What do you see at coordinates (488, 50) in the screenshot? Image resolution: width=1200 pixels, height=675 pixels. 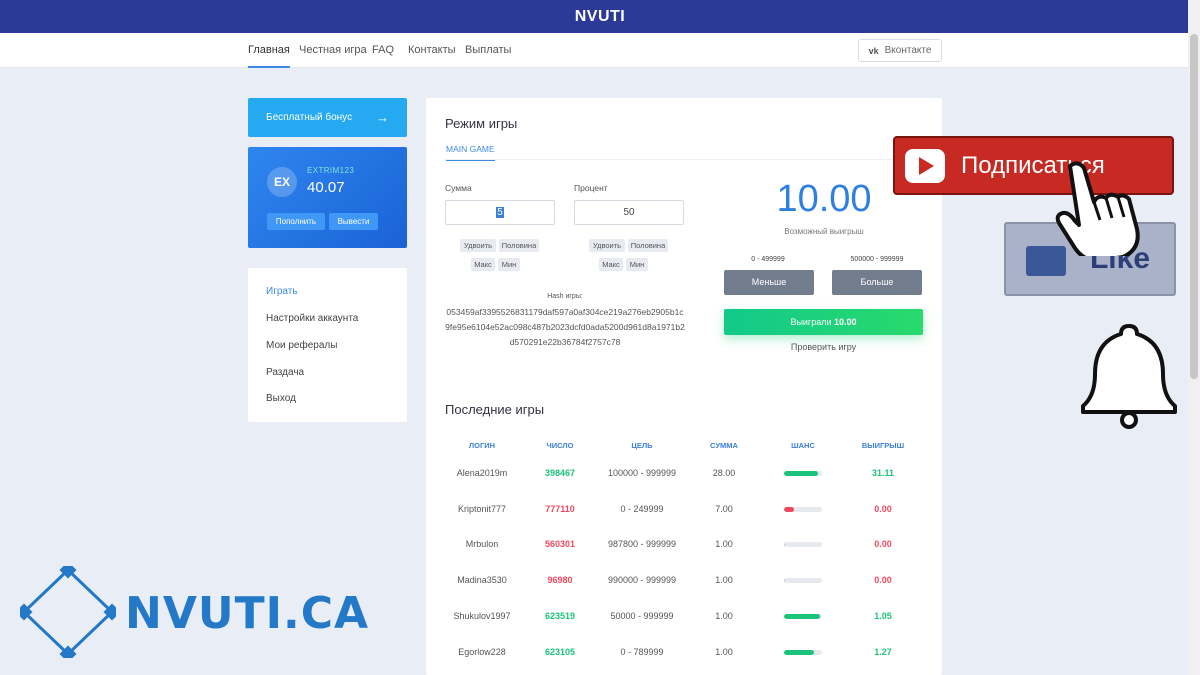 I see `nav-payouts: Выплаты` at bounding box center [488, 50].